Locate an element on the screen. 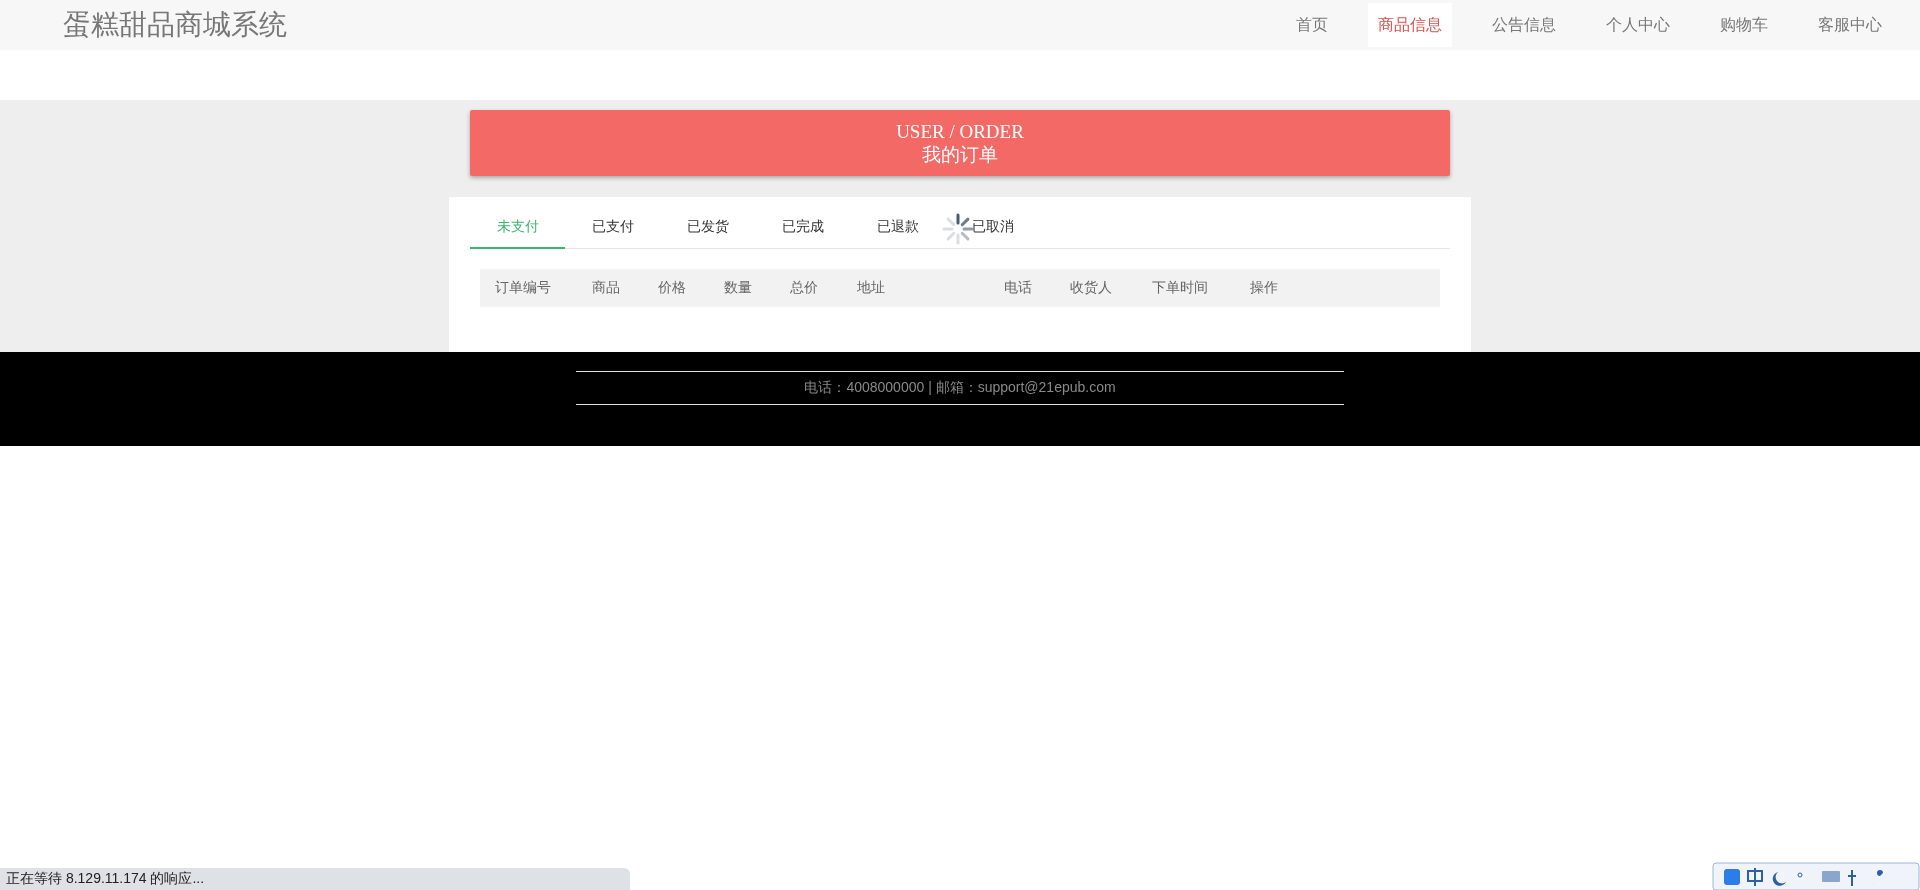 This screenshot has height=890, width=1920. column-header: 地址 is located at coordinates (871, 288).